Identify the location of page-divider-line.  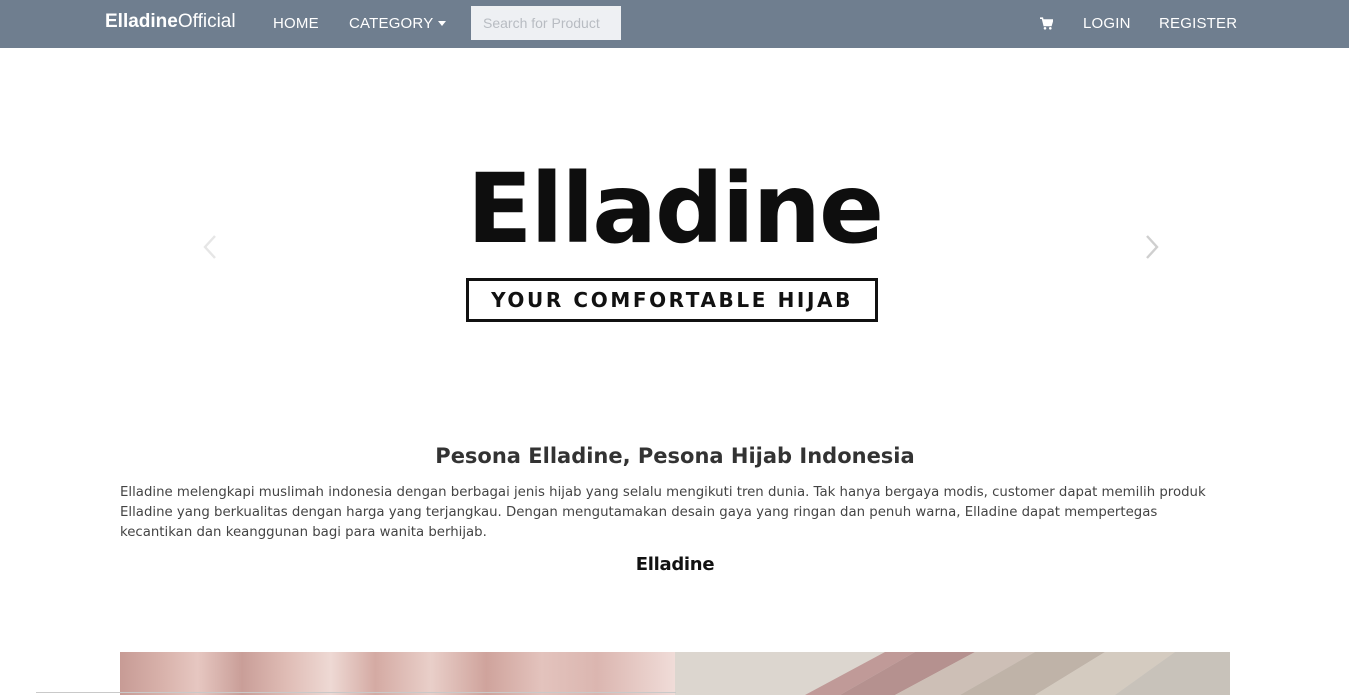
(356, 692).